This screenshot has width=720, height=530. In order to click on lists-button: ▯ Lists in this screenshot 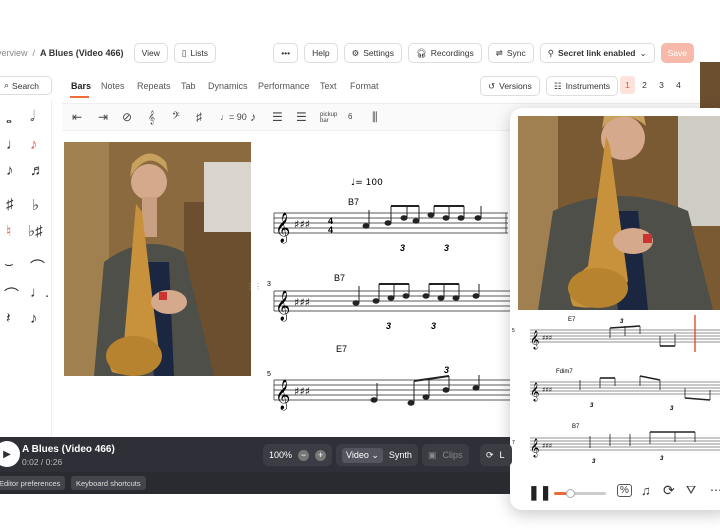, I will do `click(195, 53)`.